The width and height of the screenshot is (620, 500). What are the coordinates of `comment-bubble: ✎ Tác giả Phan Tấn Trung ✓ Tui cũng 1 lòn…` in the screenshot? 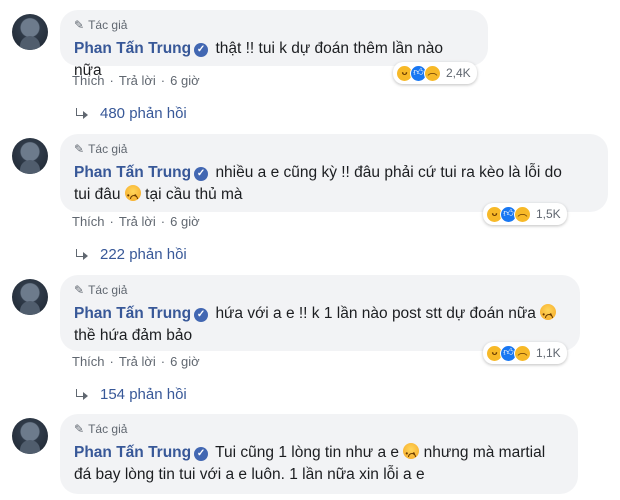 It's located at (319, 454).